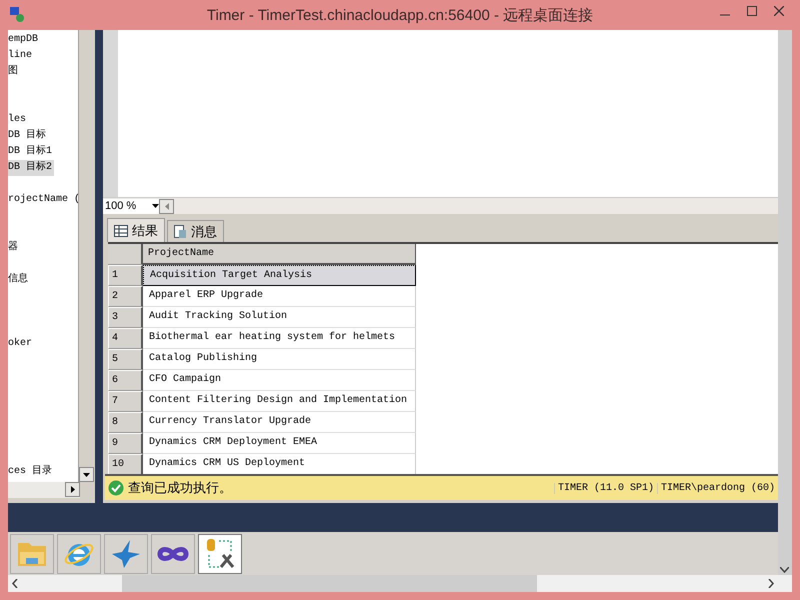 The image size is (800, 600). I want to click on tree-item: DB 目标1, so click(31, 152).